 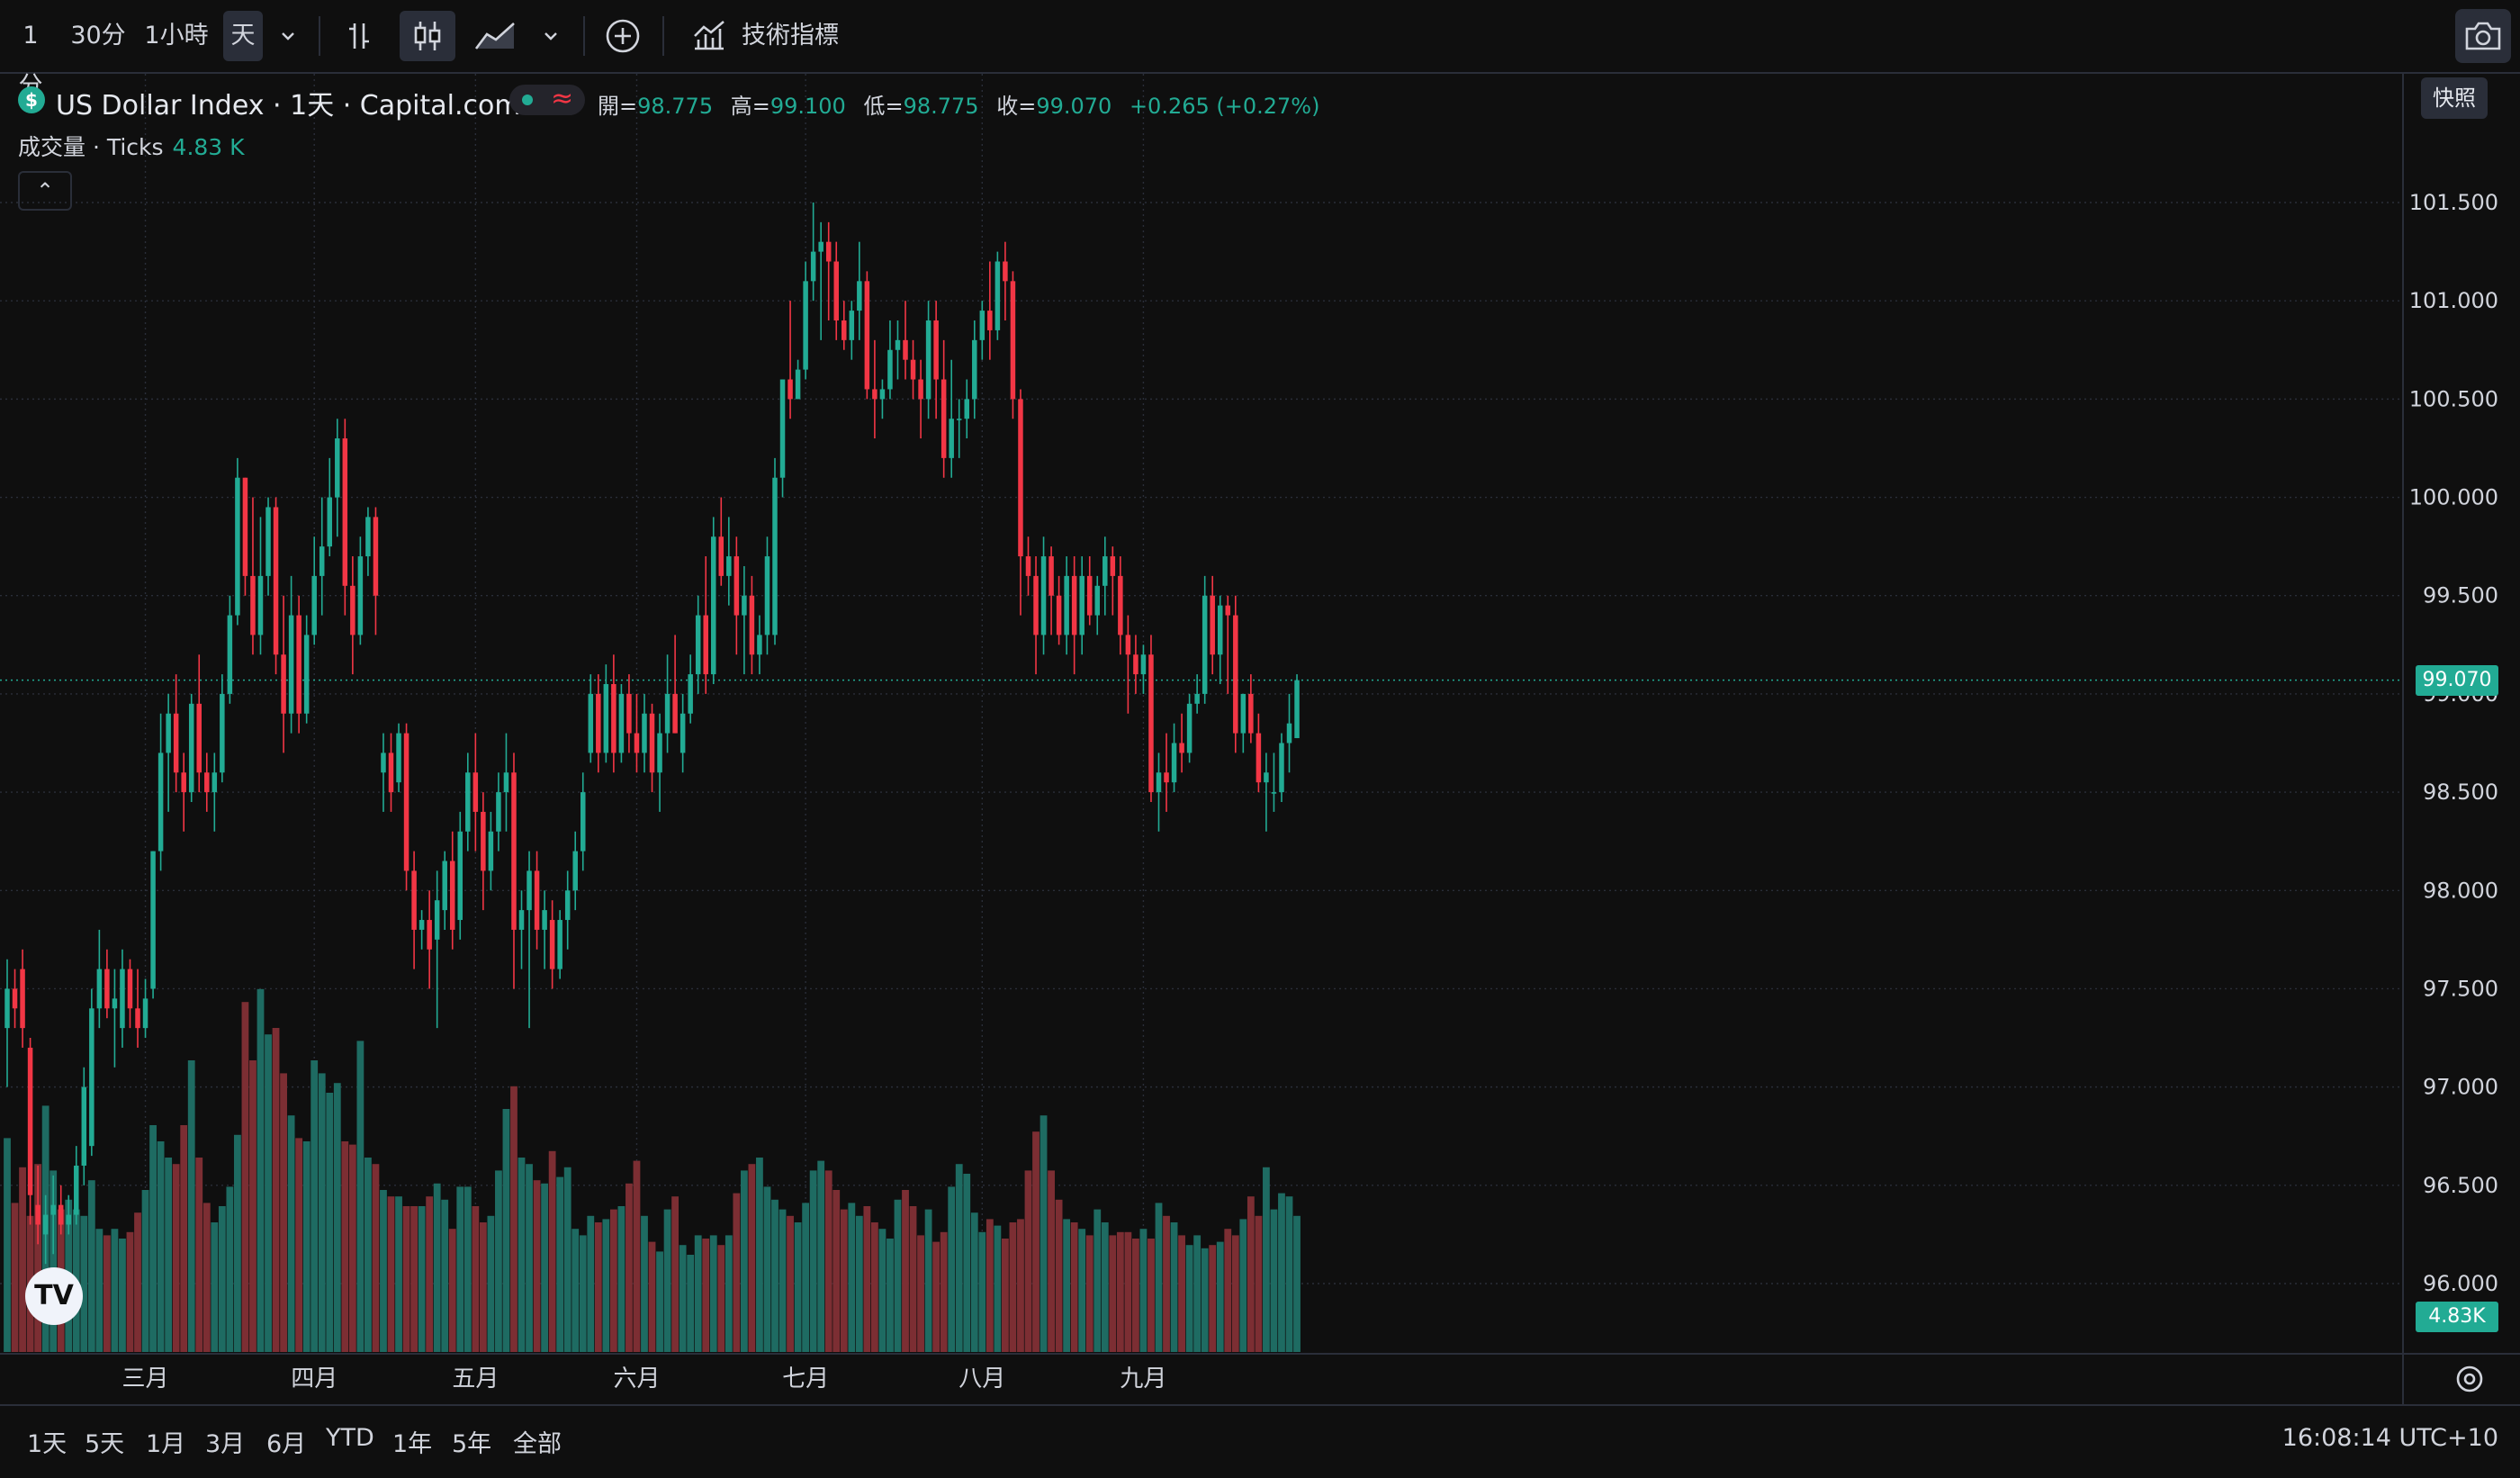 What do you see at coordinates (2390, 1438) in the screenshot?
I see `timezone-clock: 16:08:14 UTC+10` at bounding box center [2390, 1438].